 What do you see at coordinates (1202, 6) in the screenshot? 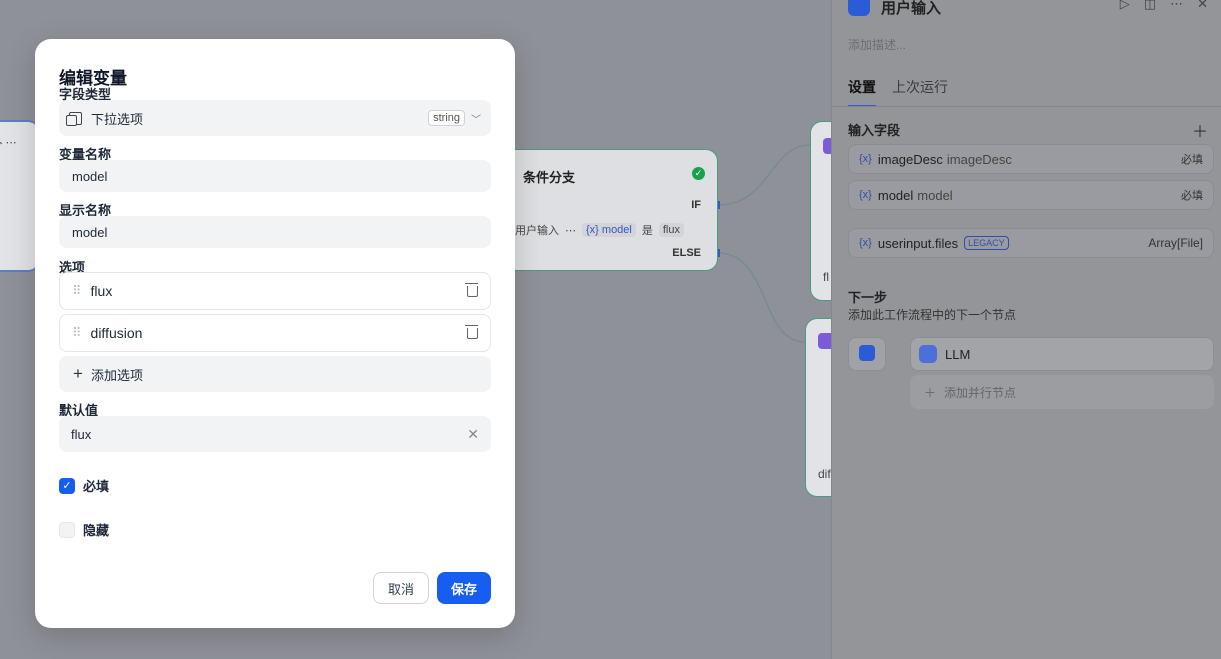
I see `close-icon: ✕` at bounding box center [1202, 6].